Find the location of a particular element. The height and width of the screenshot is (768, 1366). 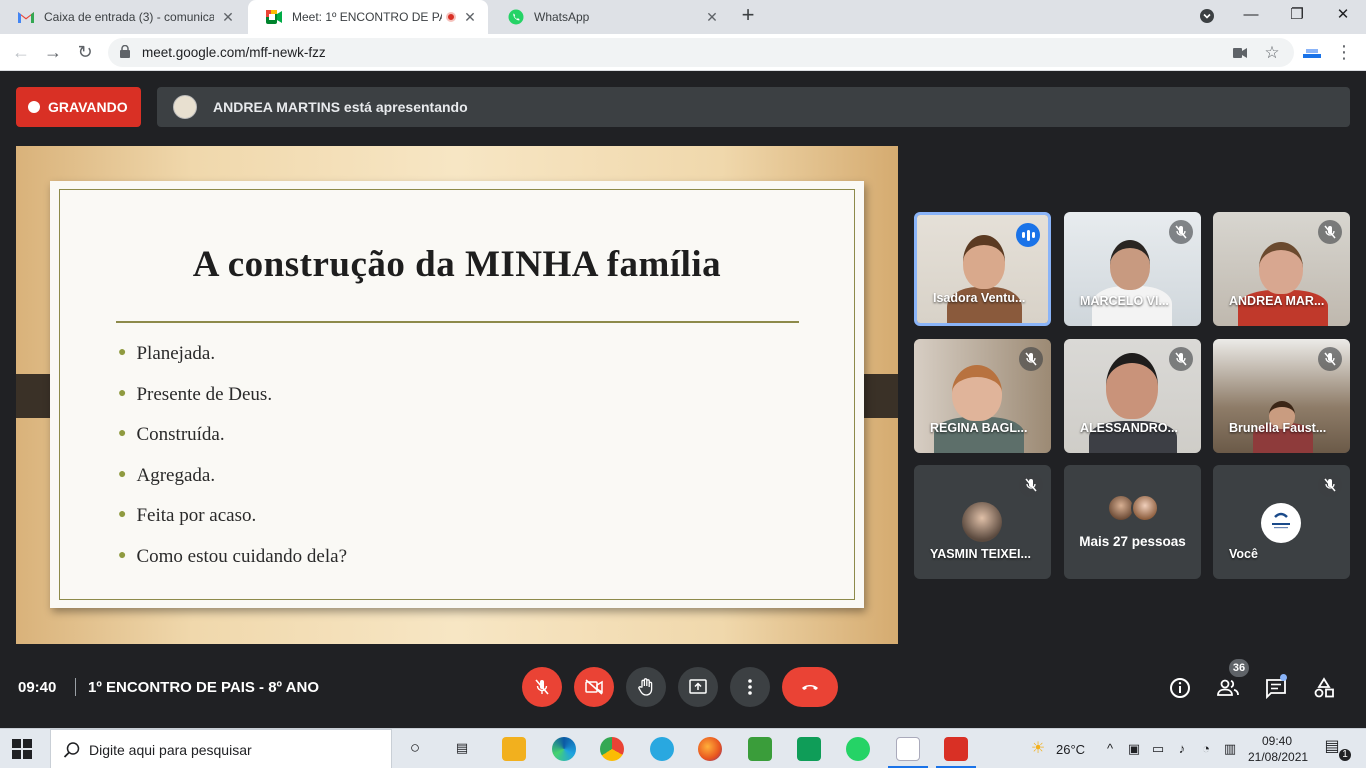

tab-search-icon is located at coordinates (1207, 16).